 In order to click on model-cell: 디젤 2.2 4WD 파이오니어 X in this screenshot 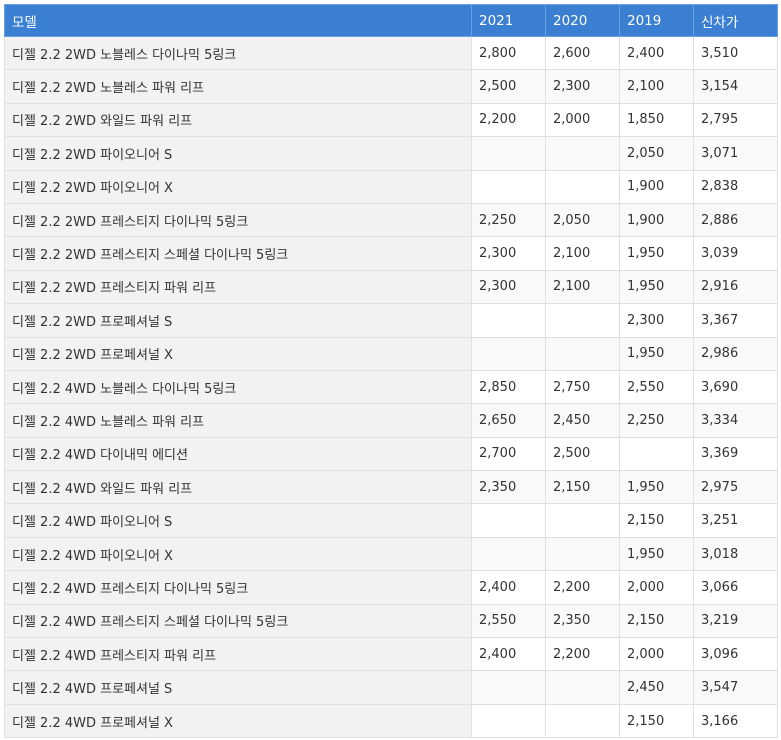, I will do `click(238, 554)`.